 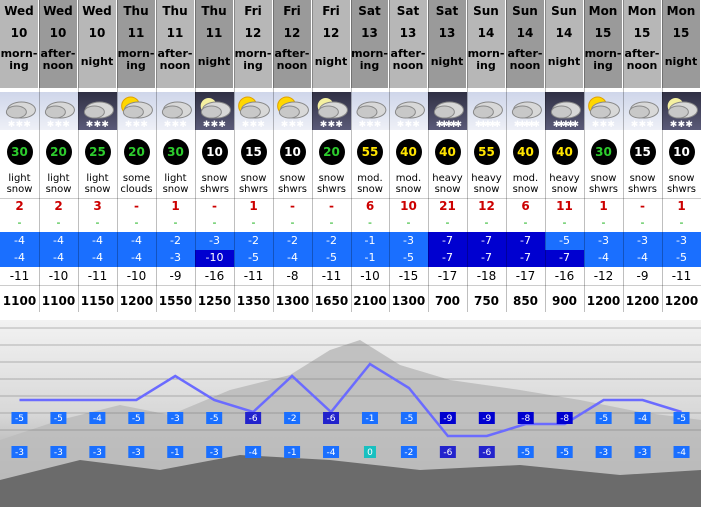 What do you see at coordinates (408, 453) in the screenshot?
I see `min-temp-label: -2` at bounding box center [408, 453].